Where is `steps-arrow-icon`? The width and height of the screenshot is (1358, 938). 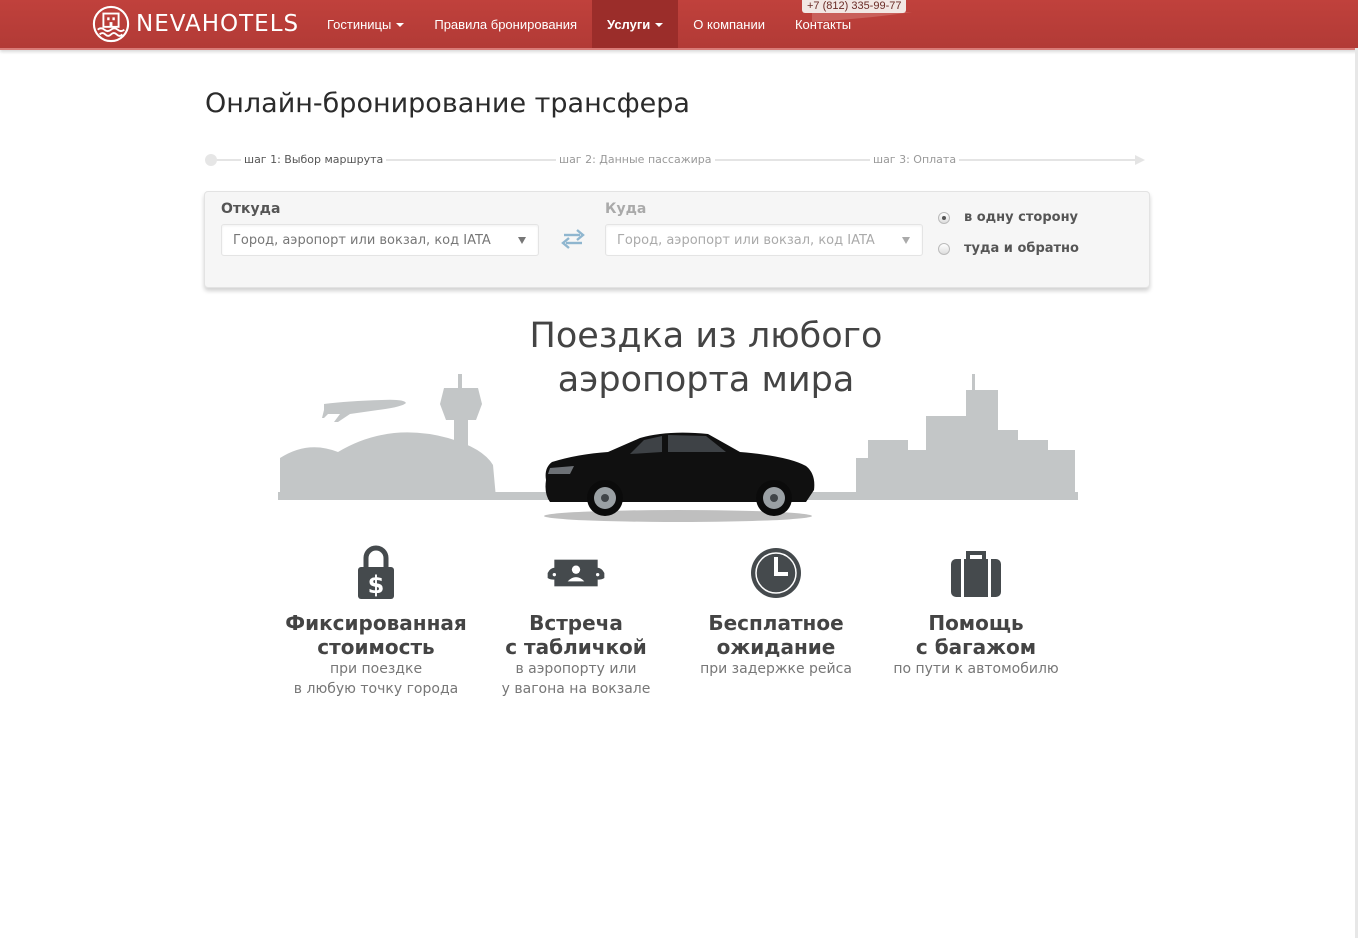 steps-arrow-icon is located at coordinates (1140, 160).